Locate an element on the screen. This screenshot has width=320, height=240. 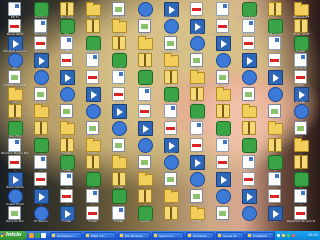
quicklaunch-media-icon is located at coordinates (37, 235).